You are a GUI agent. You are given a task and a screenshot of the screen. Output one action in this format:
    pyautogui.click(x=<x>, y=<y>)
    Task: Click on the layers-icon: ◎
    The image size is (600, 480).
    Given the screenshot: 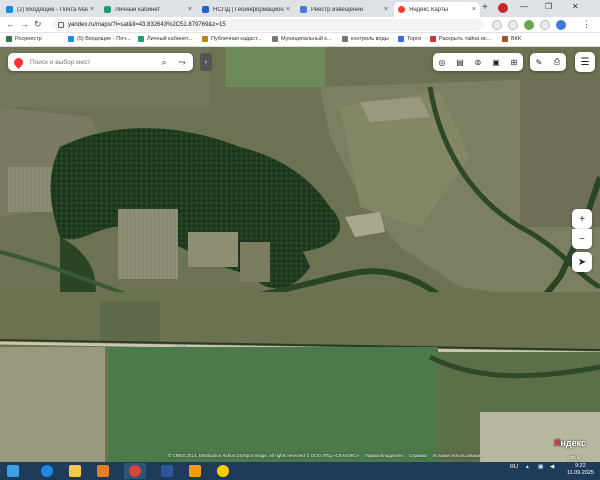 What is the action you would take?
    pyautogui.click(x=442, y=62)
    